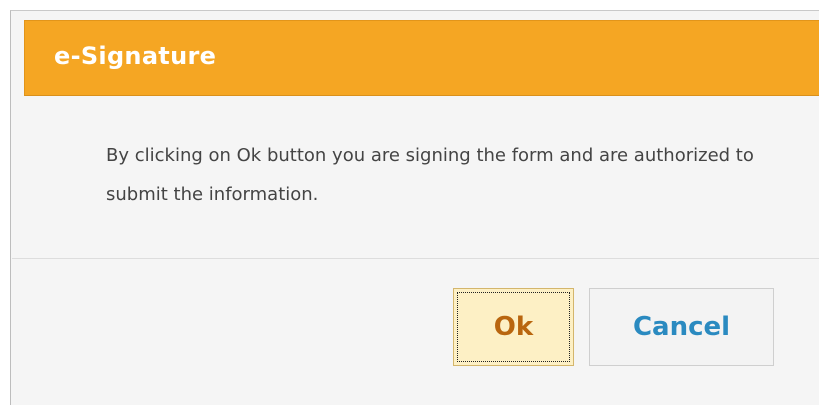  I want to click on dialog-divider, so click(415, 258).